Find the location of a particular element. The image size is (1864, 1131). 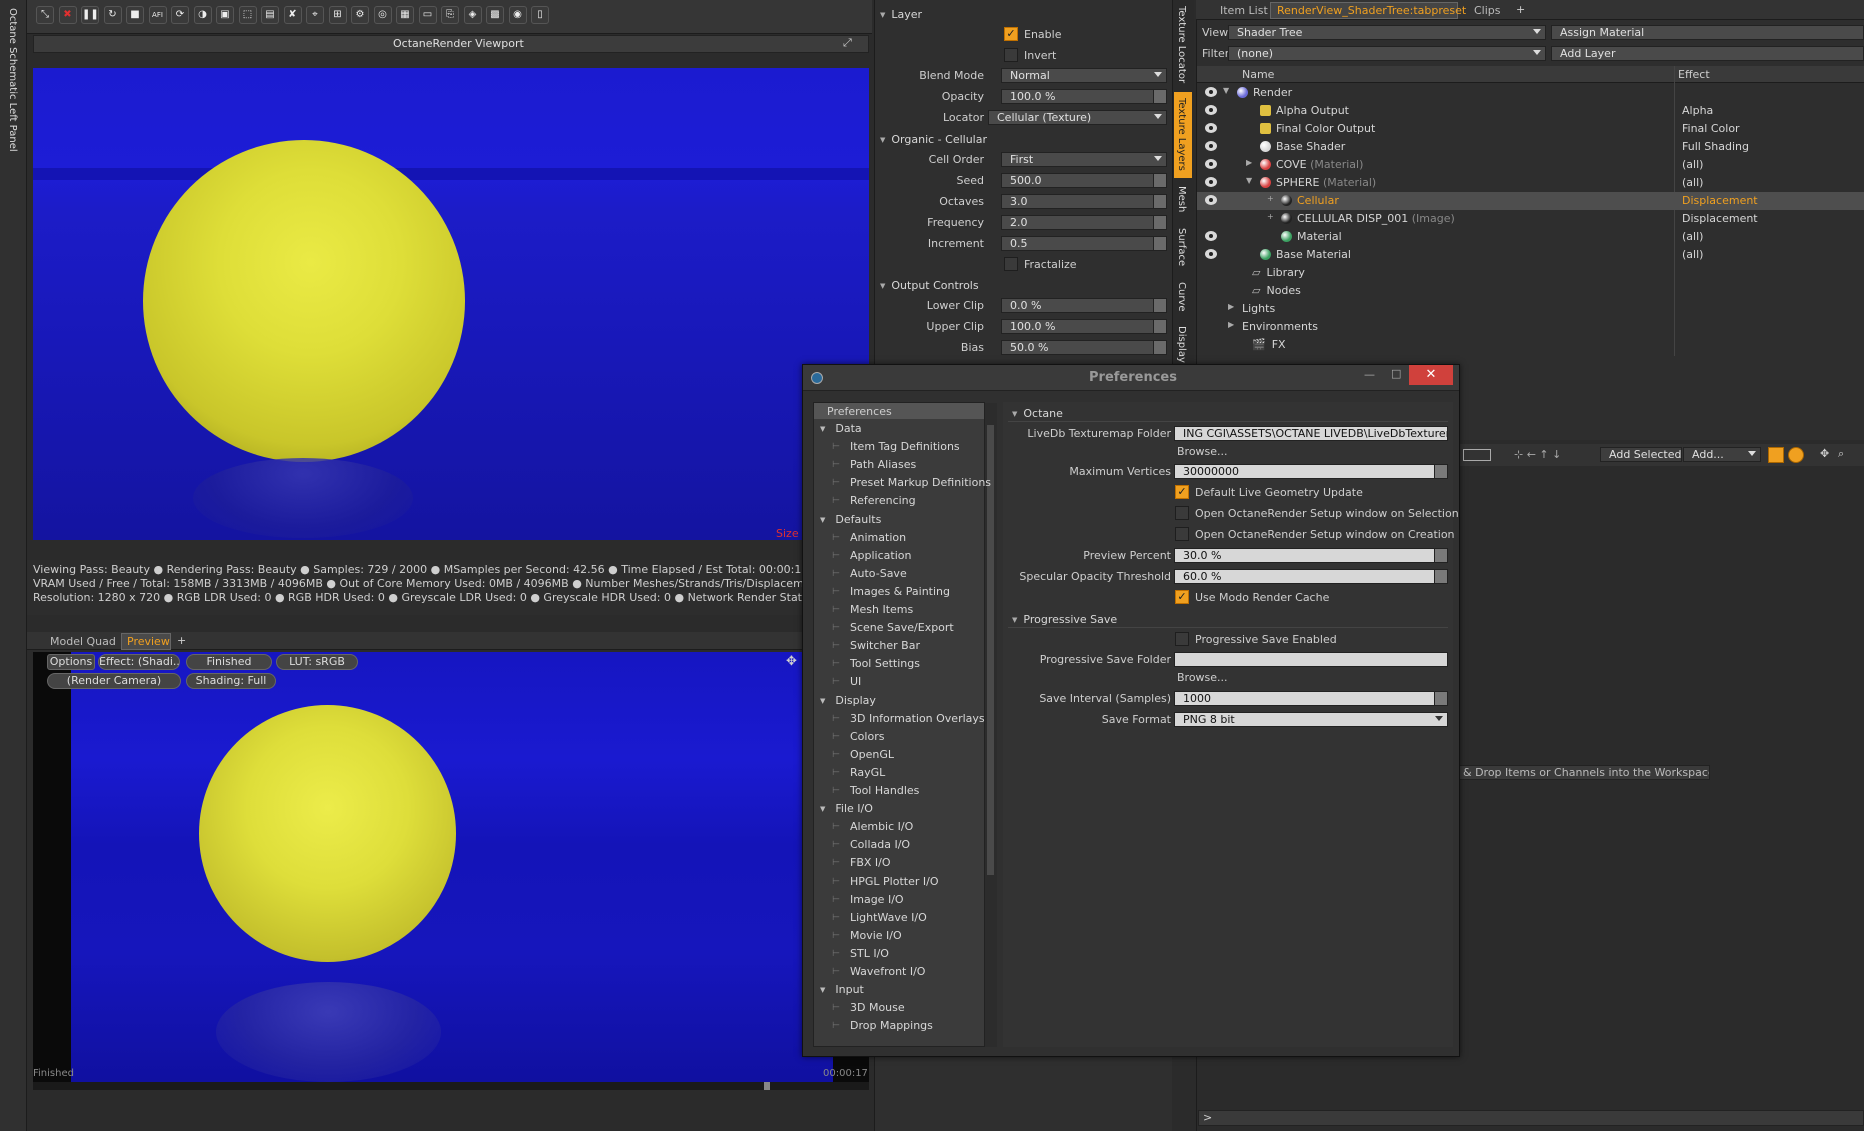

settings-icon: ⚙ is located at coordinates (360, 15).